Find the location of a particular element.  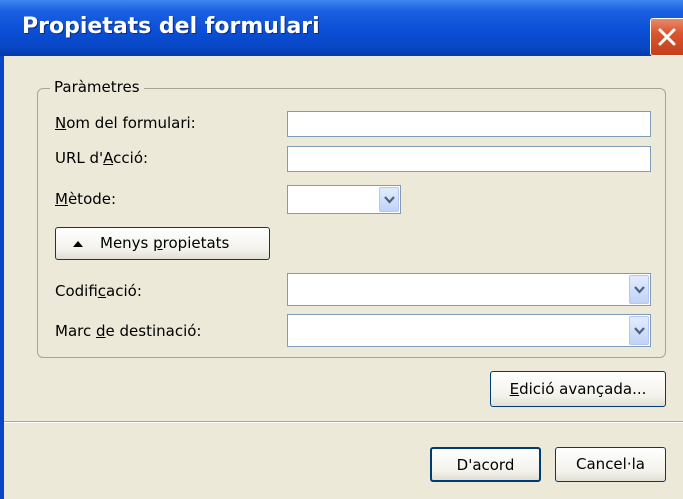

encoding-label: Codificació: is located at coordinates (98, 291).